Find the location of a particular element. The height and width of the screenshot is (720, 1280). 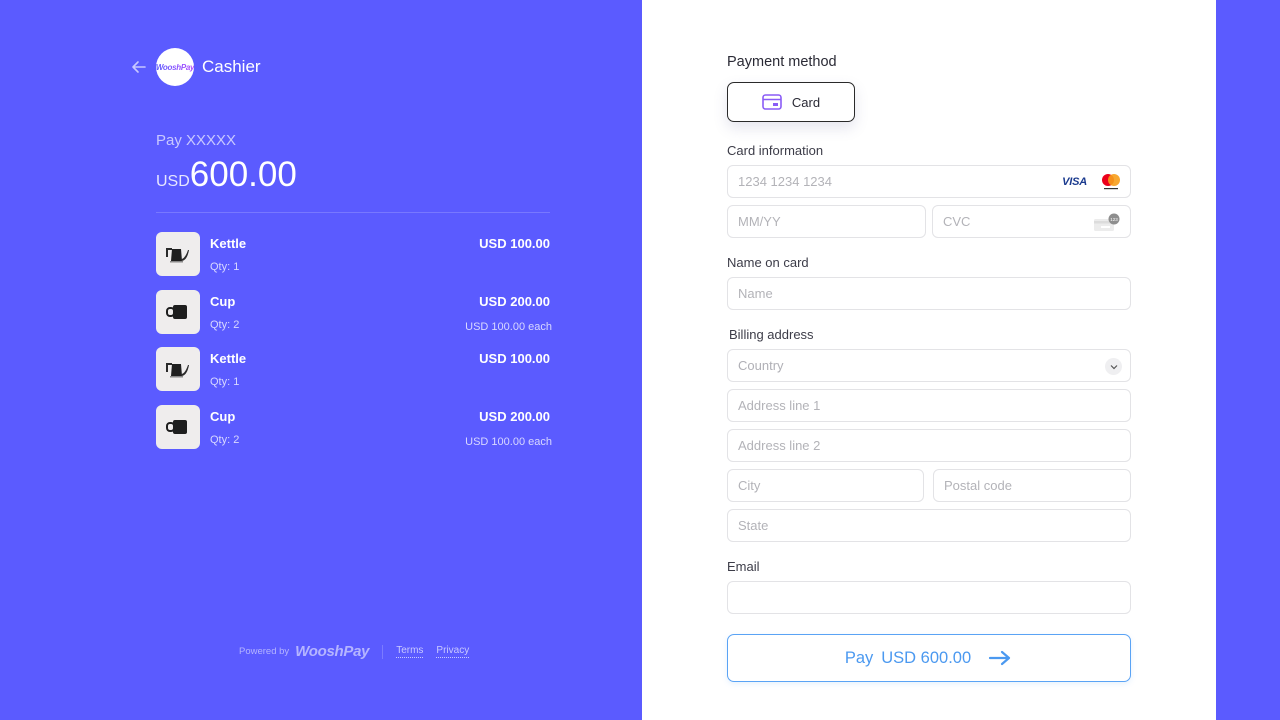

back-button is located at coordinates (139, 67).